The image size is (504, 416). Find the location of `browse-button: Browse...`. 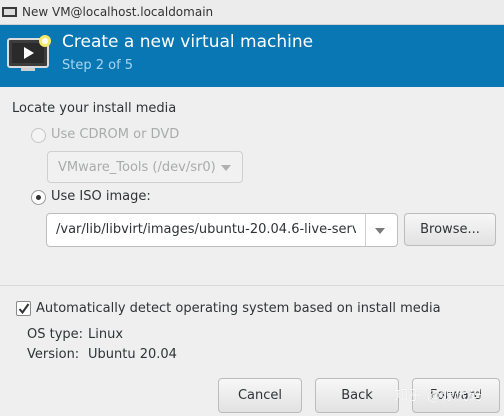

browse-button: Browse... is located at coordinates (450, 229).